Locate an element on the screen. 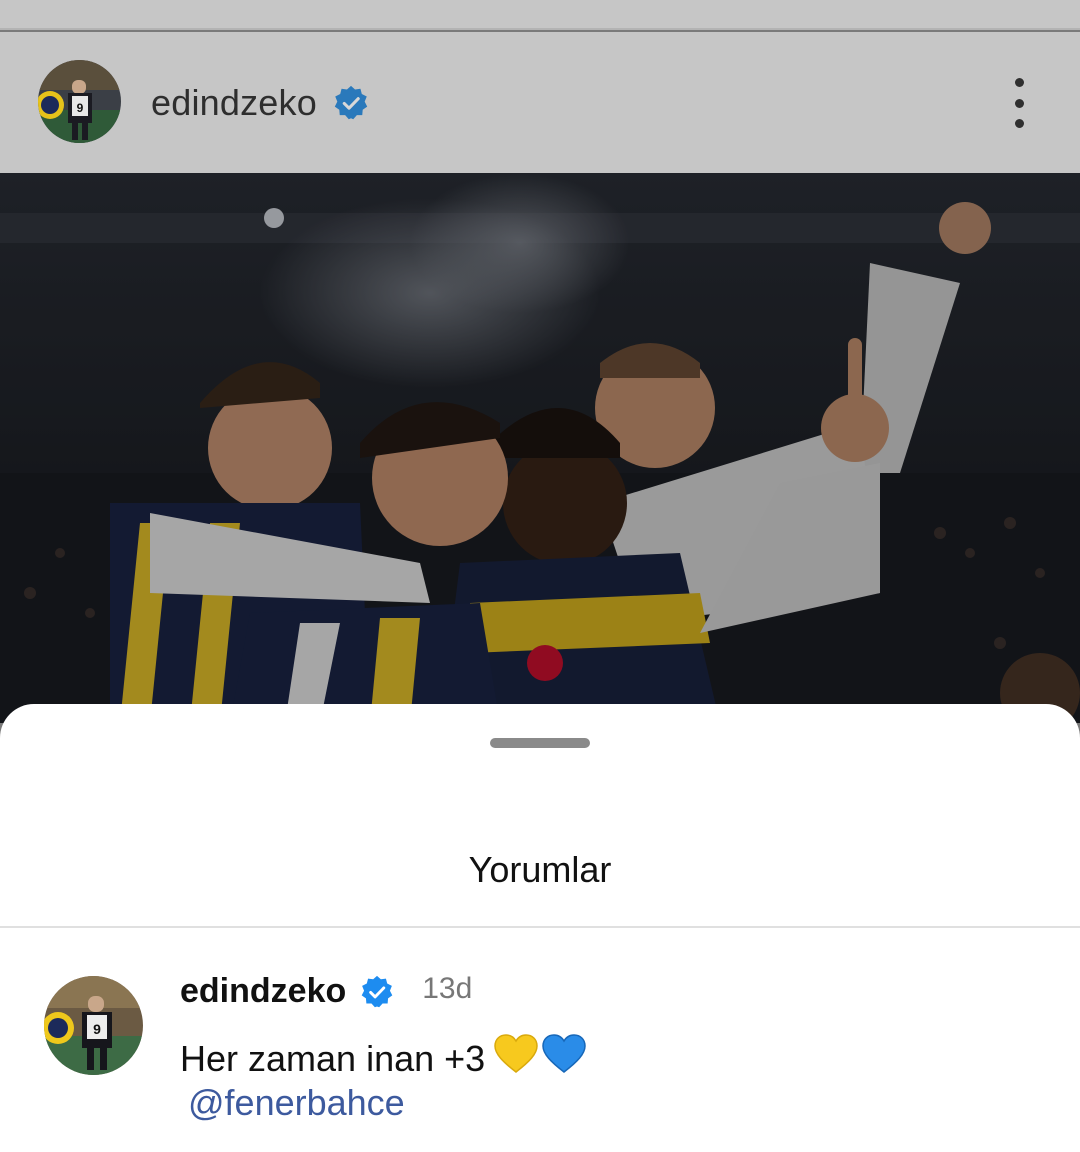 Image resolution: width=1080 pixels, height=1152 pixels. blue-heart-icon is located at coordinates (564, 1058).